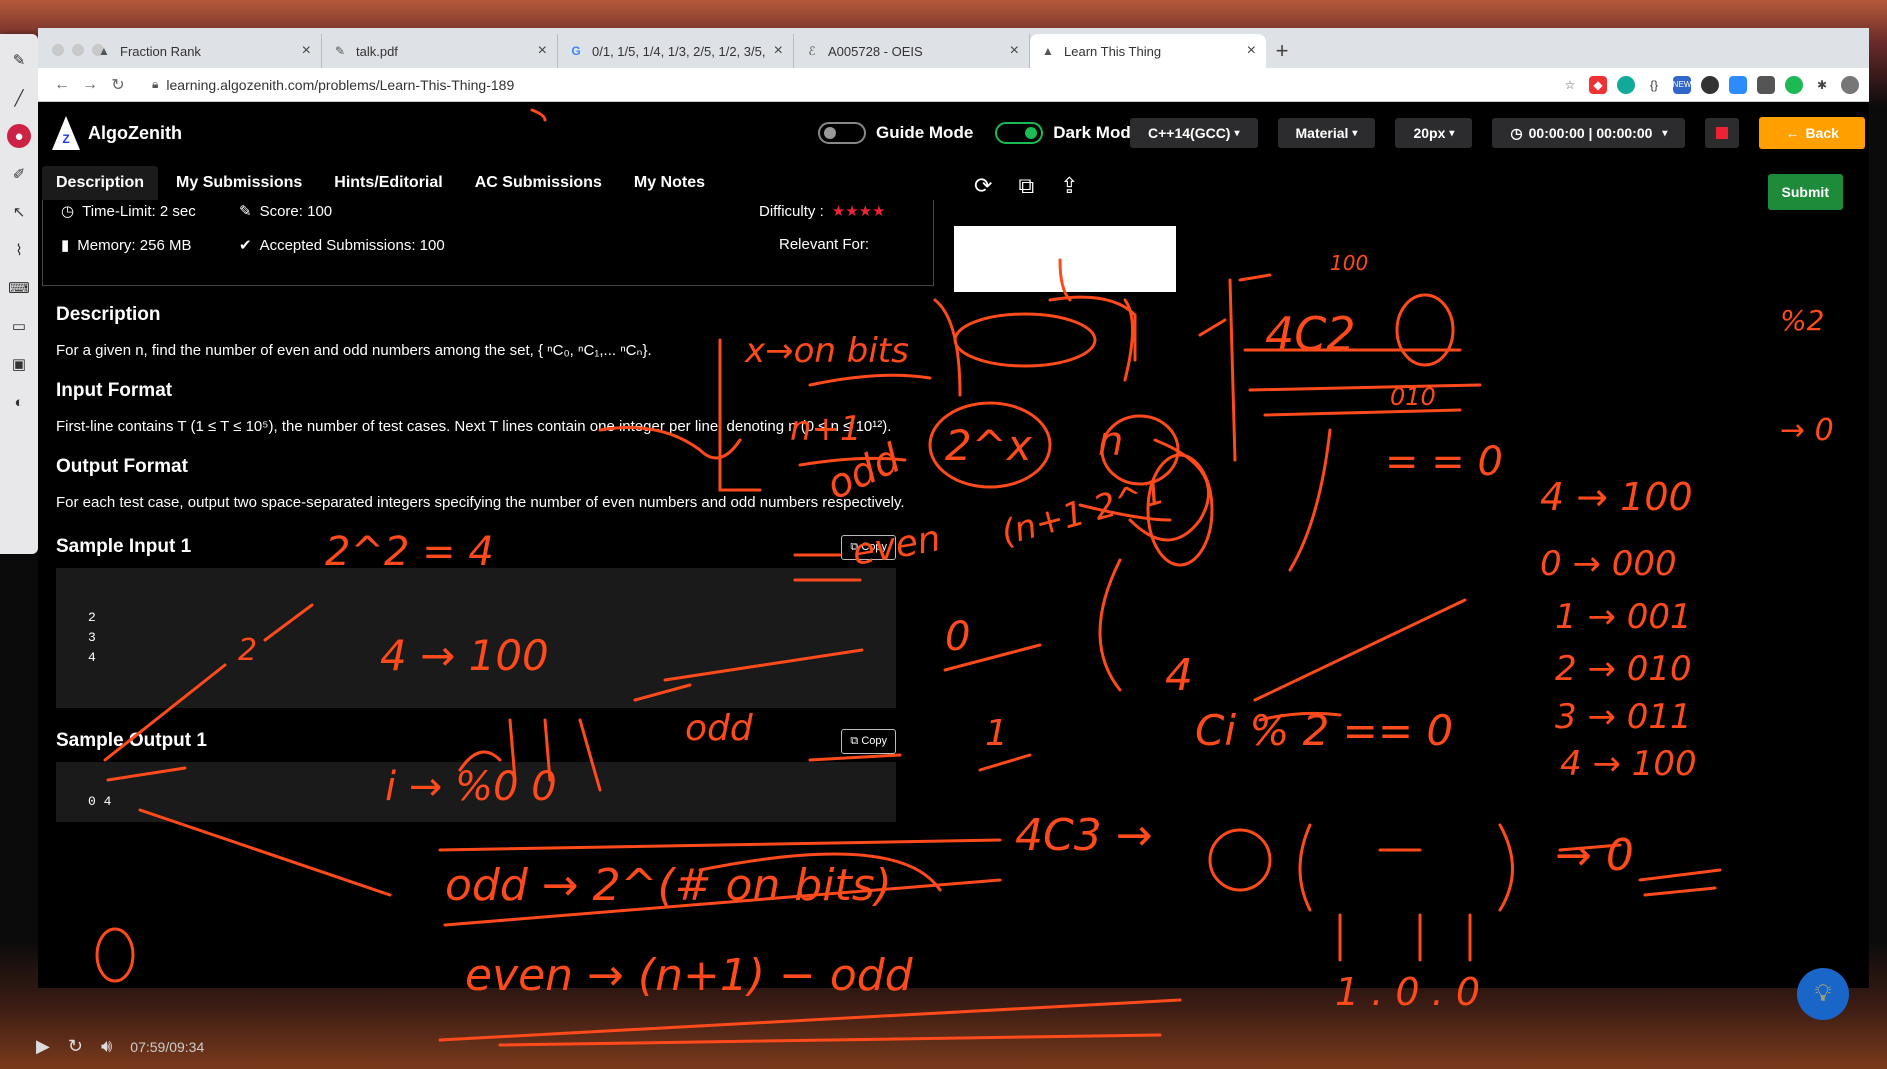 The width and height of the screenshot is (1887, 1069). What do you see at coordinates (128, 211) in the screenshot?
I see `time-limit: ◷ Time-Limit: 2 sec` at bounding box center [128, 211].